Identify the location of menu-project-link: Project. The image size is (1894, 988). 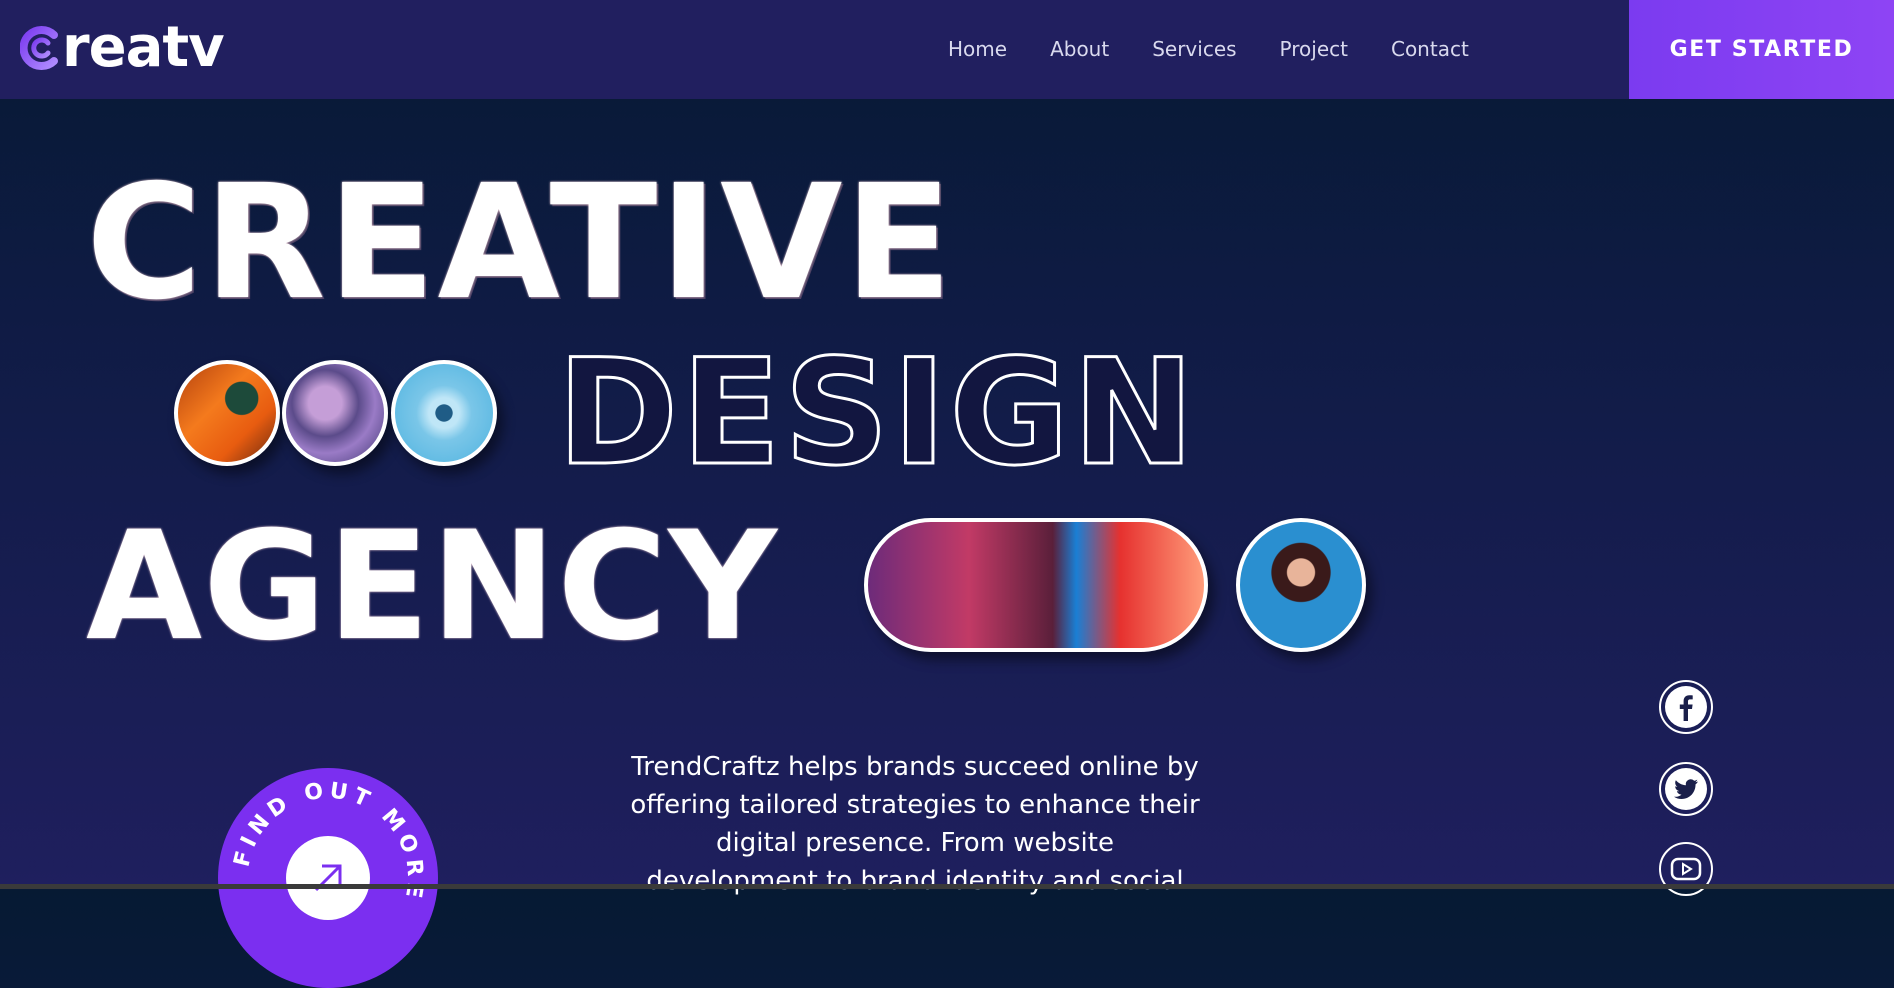
(1314, 49).